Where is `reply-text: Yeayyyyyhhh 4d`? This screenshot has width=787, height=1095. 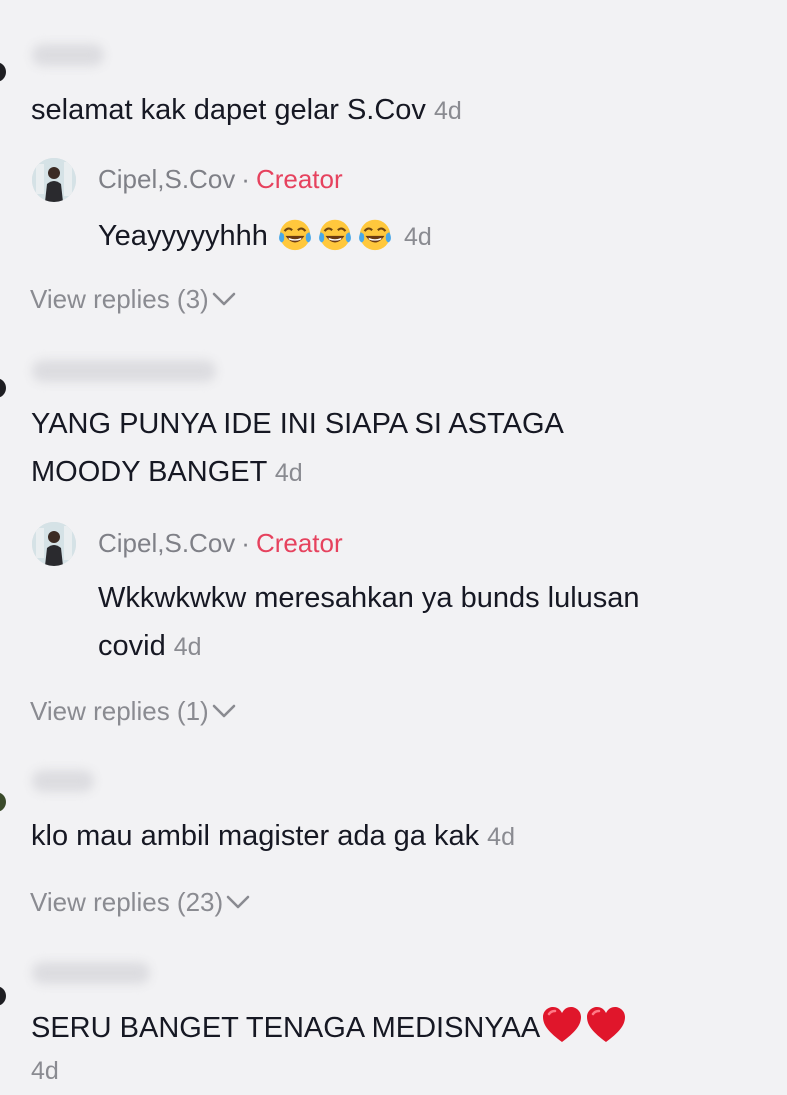
reply-text: Yeayyyyyhhh 4d is located at coordinates (265, 236).